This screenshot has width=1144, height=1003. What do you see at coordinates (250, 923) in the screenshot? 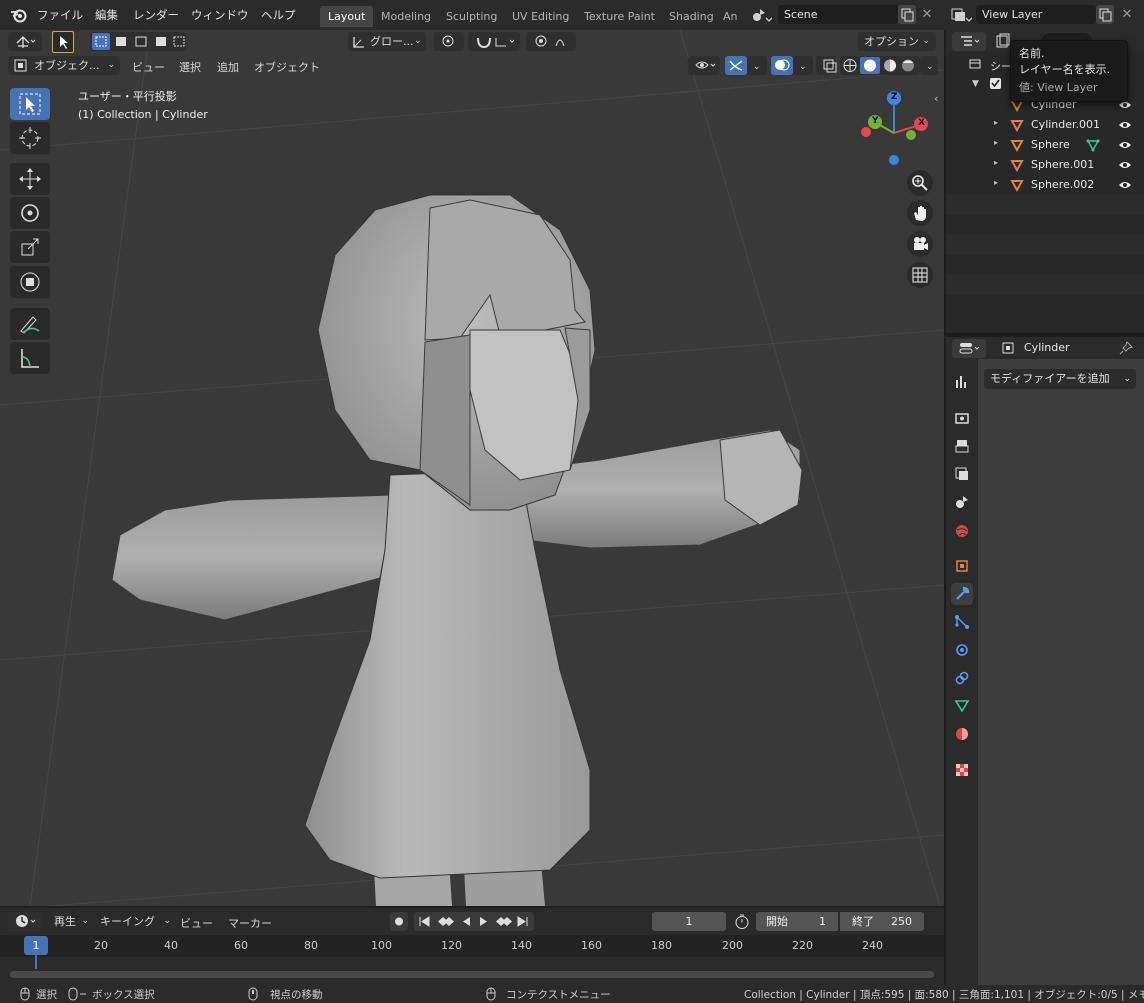
I see `menu-marker: マーカー` at bounding box center [250, 923].